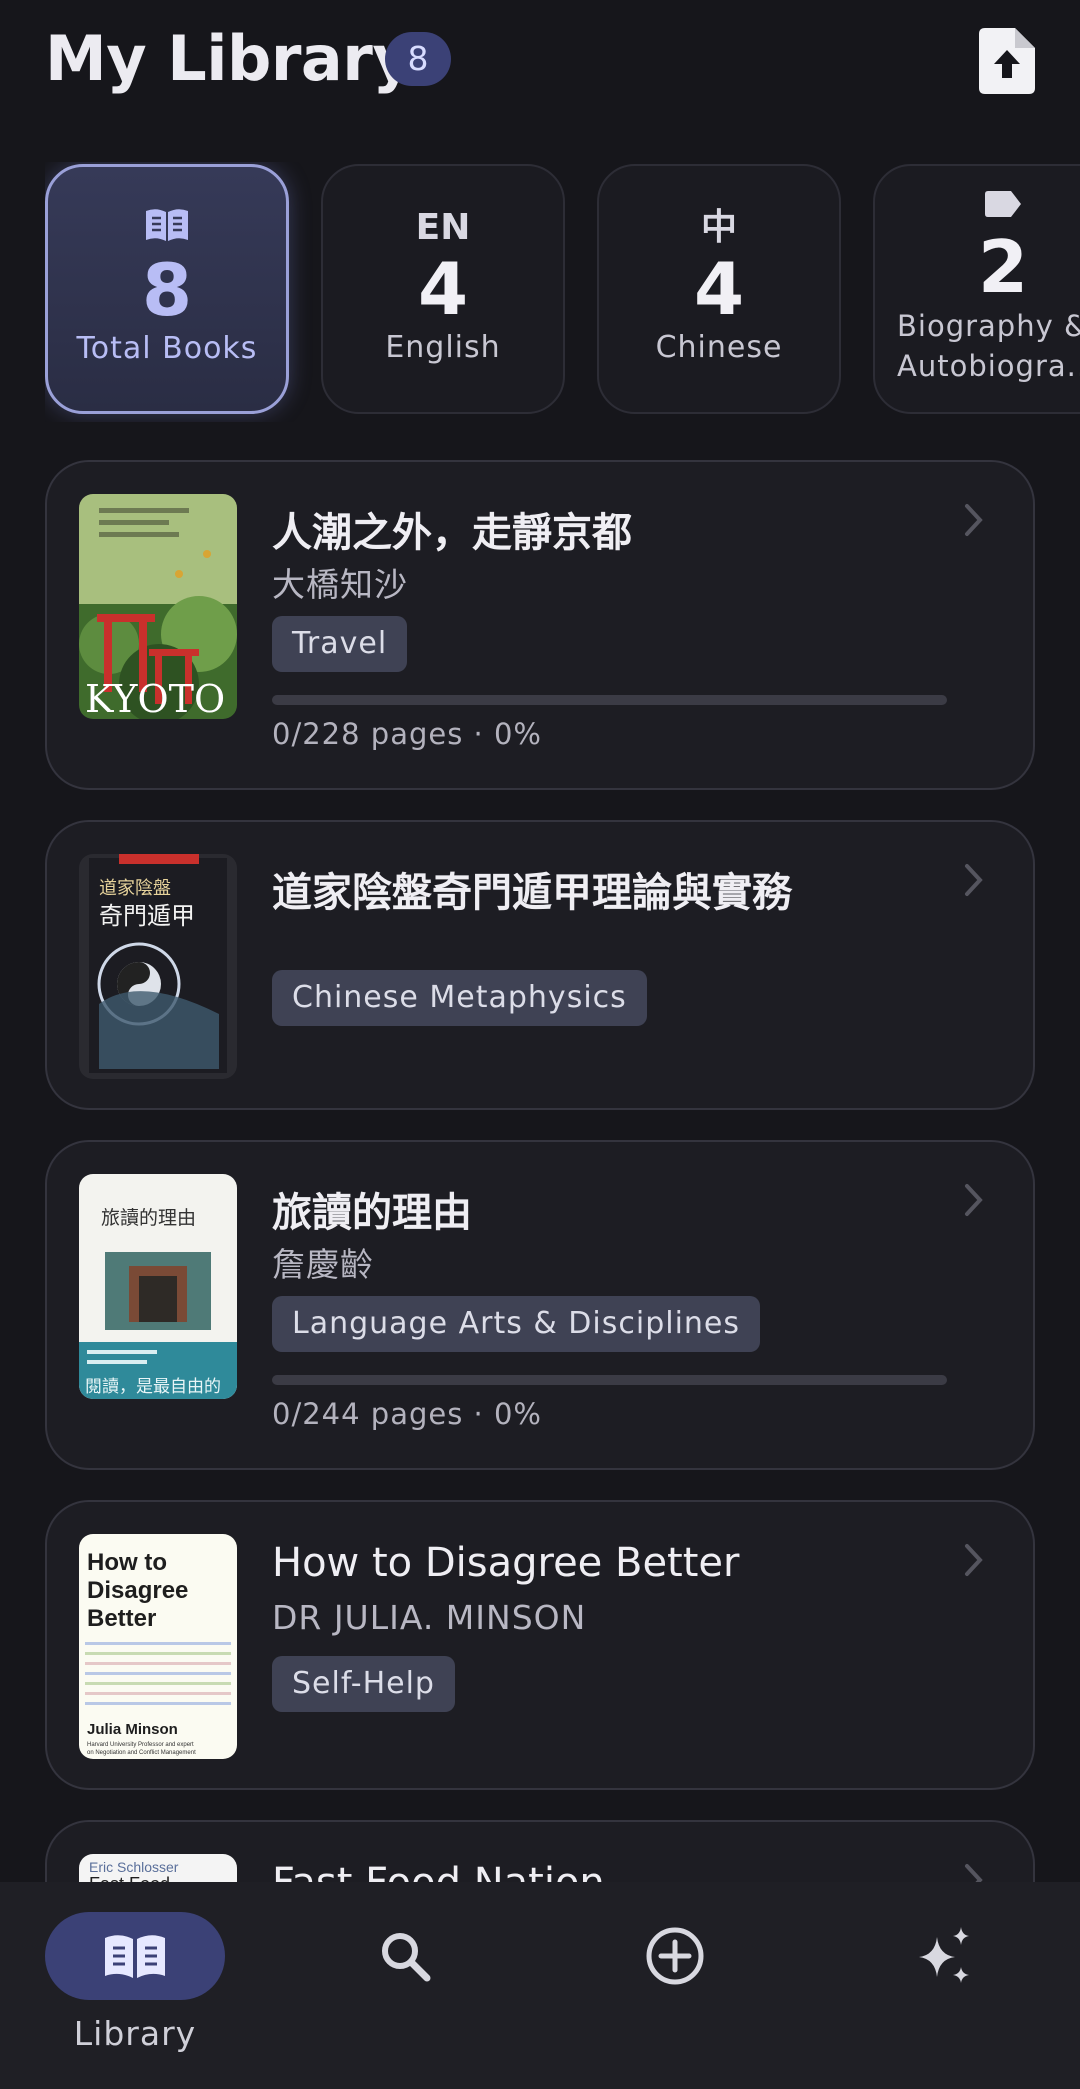  Describe the element at coordinates (429, 1617) in the screenshot. I see `book-author: DR JULIA. MINSON` at that location.